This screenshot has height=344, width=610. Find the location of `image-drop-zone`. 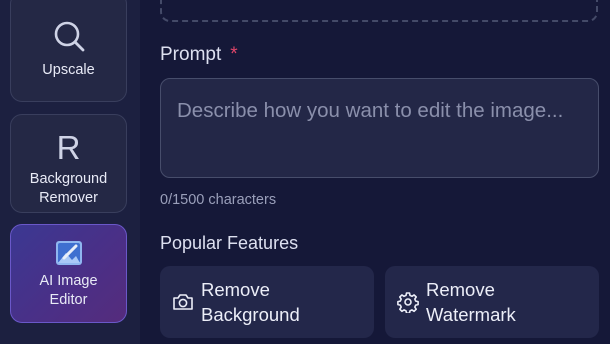

image-drop-zone is located at coordinates (379, 11).